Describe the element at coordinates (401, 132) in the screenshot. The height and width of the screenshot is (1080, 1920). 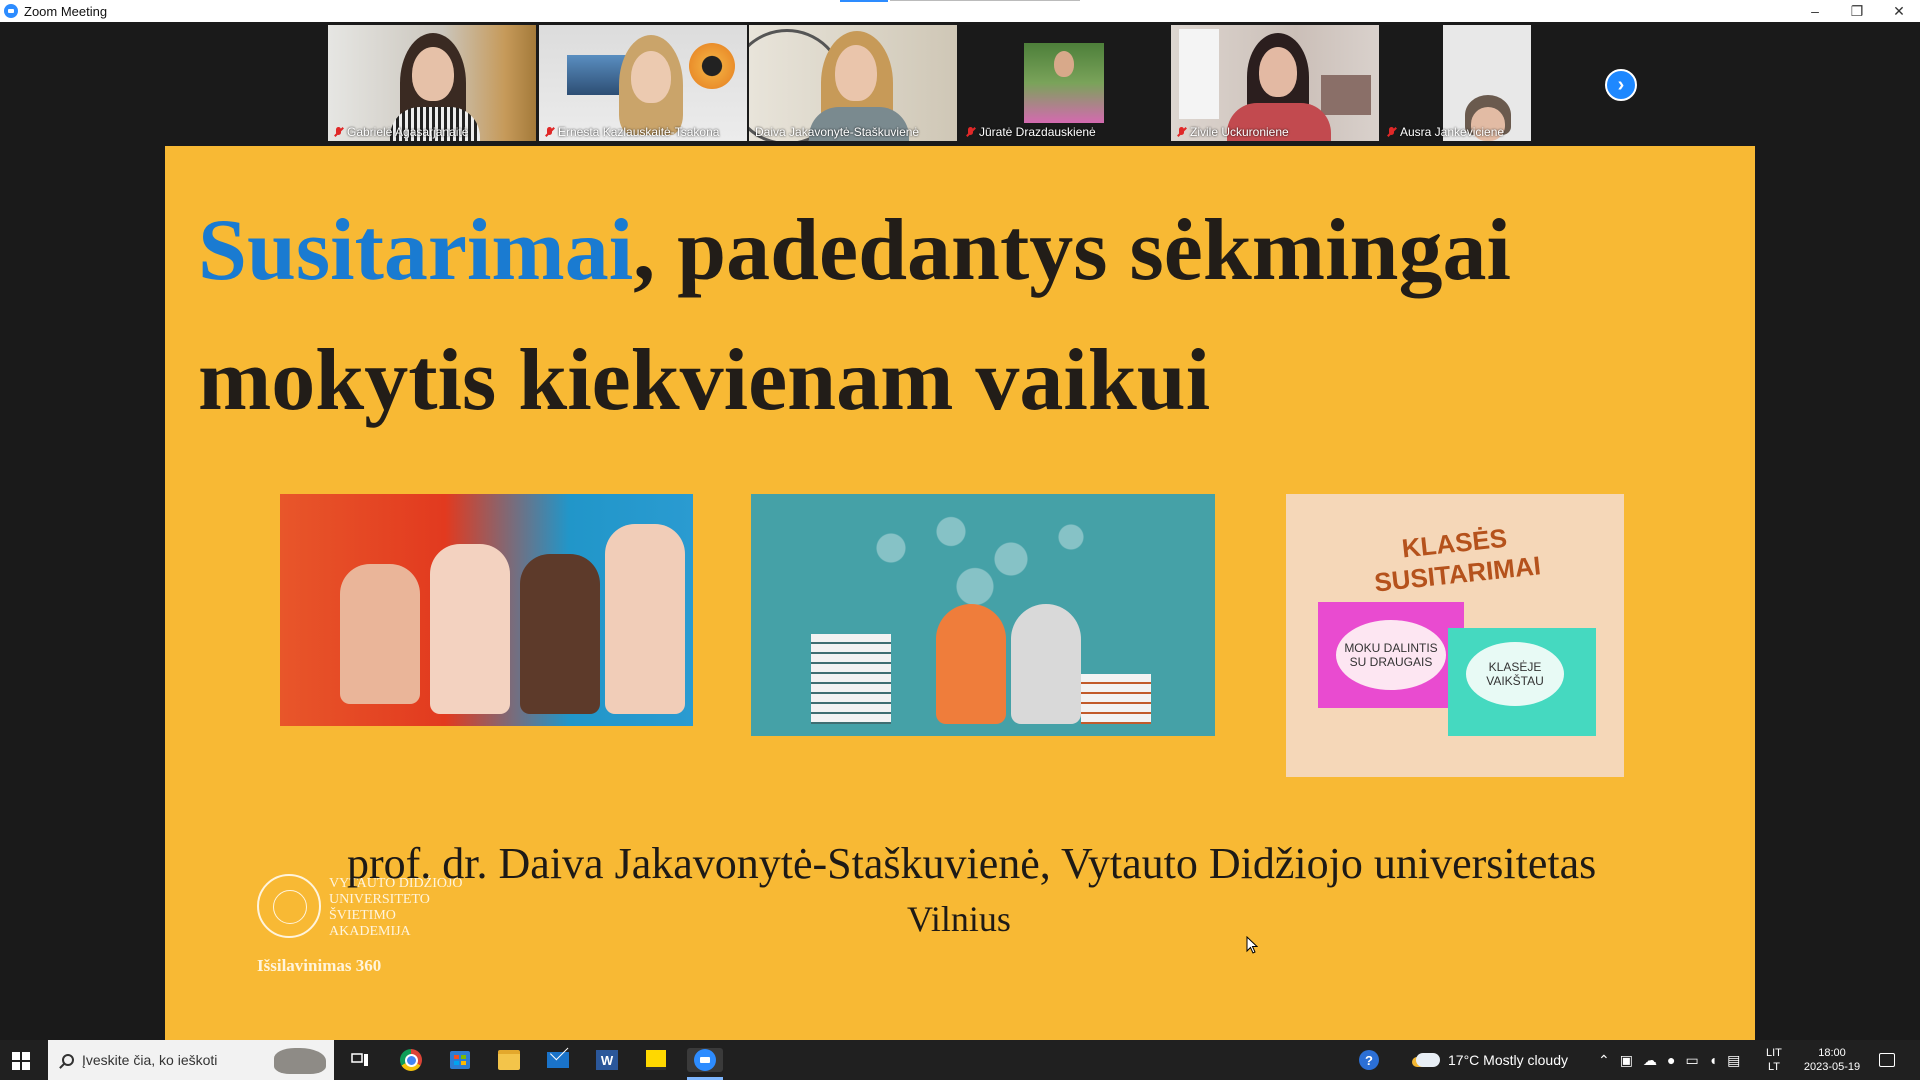
I see `participant-name: Gabrielė Agasarjanaitė` at that location.